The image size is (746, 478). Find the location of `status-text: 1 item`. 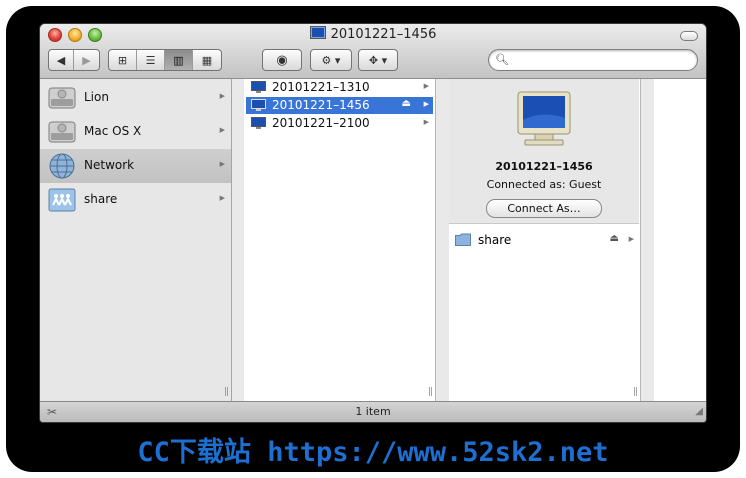

status-text: 1 item is located at coordinates (373, 411).